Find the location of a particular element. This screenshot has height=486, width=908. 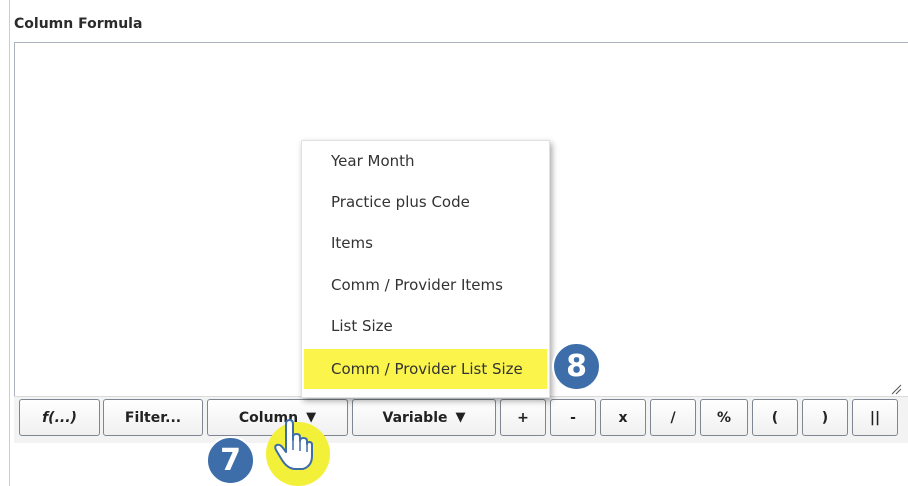

menu-item-label: Items is located at coordinates (352, 243).